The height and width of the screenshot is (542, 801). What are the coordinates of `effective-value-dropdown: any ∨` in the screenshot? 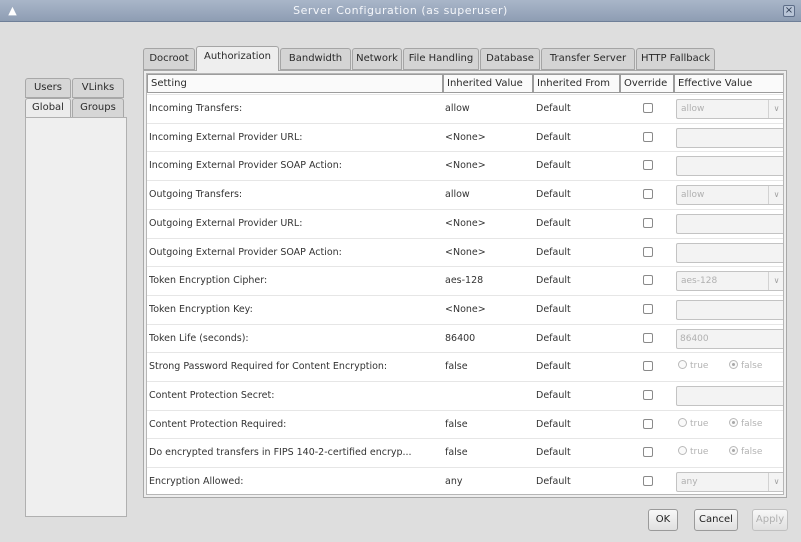 It's located at (729, 482).